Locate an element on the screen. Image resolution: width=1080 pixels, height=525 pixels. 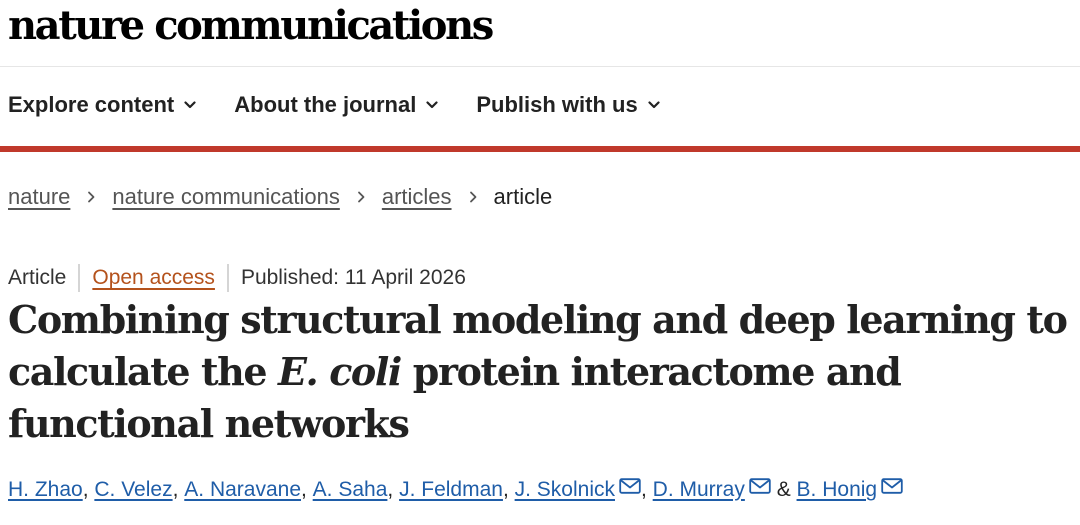
breadcrumb-nature: nature is located at coordinates (39, 197).